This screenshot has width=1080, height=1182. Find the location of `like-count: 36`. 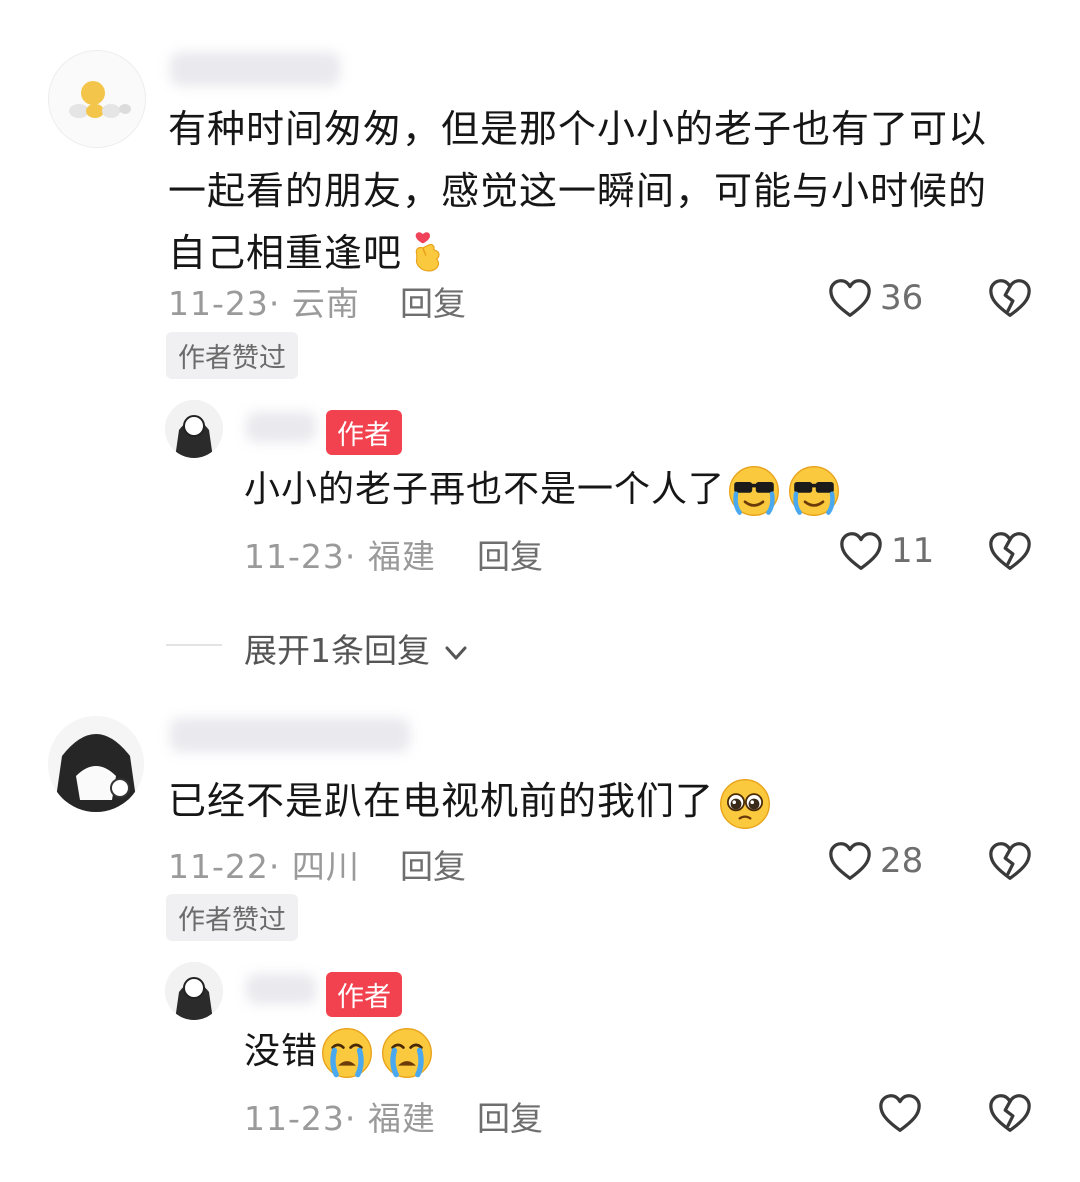

like-count: 36 is located at coordinates (902, 298).